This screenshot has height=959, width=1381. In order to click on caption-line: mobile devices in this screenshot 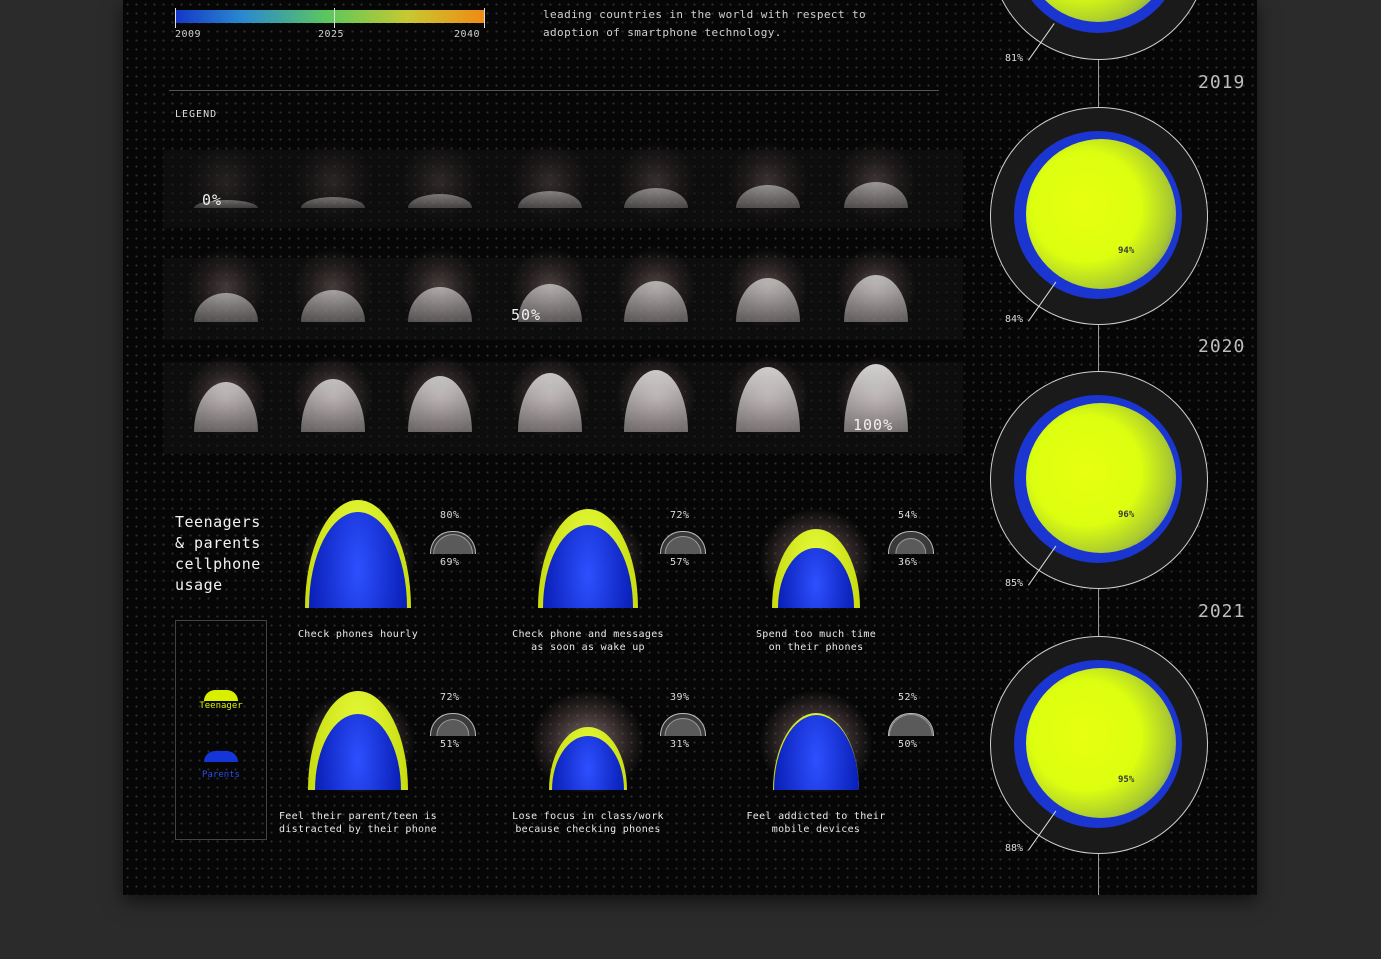, I will do `click(816, 829)`.